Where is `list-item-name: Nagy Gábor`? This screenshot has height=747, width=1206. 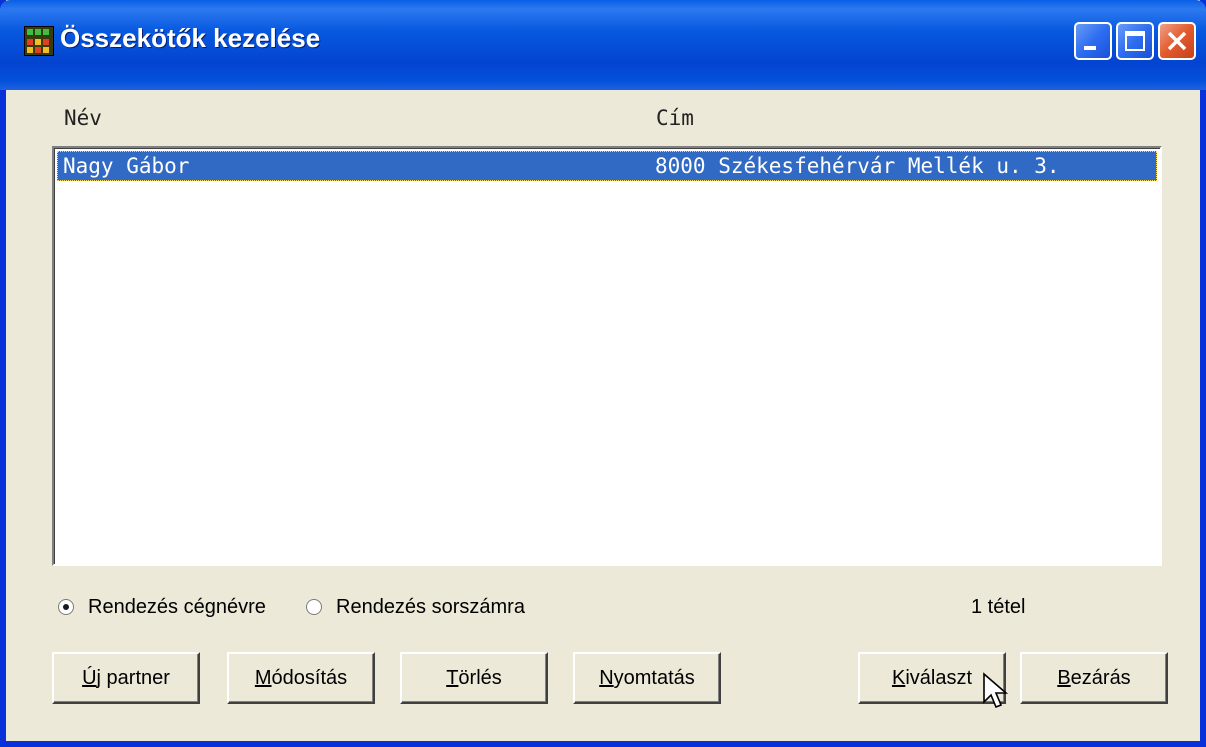
list-item-name: Nagy Gábor is located at coordinates (126, 166).